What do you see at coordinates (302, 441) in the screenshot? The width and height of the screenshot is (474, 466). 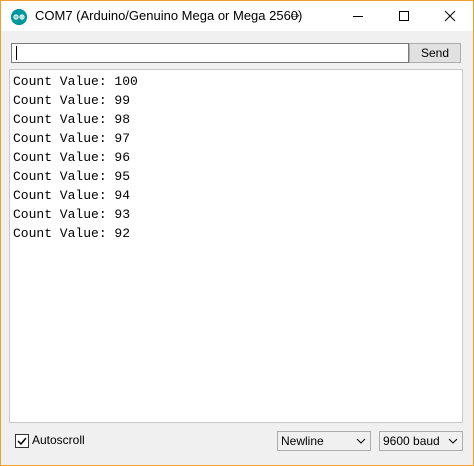 I see `line-ending-value: Newline` at bounding box center [302, 441].